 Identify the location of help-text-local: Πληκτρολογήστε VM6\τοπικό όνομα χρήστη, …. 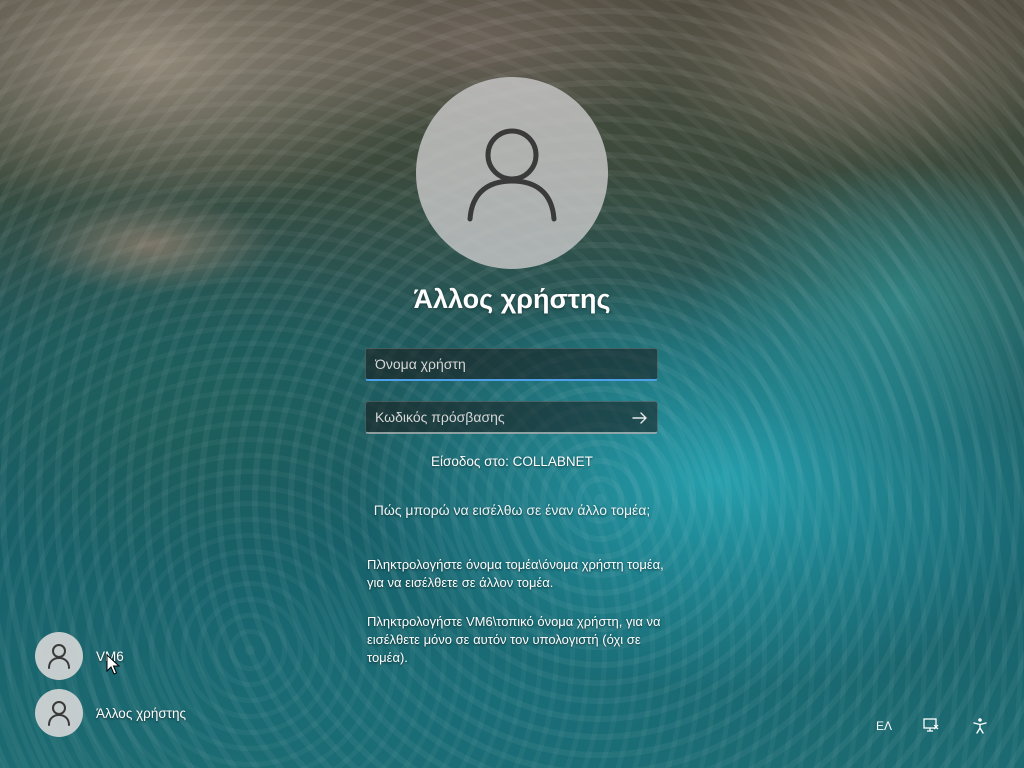
(514, 639).